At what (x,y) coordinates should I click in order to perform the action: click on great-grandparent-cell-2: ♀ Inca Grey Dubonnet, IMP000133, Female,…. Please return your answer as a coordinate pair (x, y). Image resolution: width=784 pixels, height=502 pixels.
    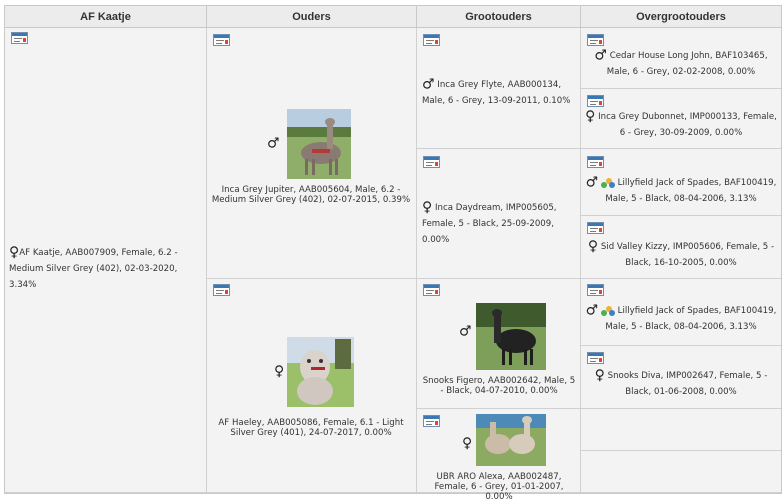
    Looking at the image, I should click on (681, 119).